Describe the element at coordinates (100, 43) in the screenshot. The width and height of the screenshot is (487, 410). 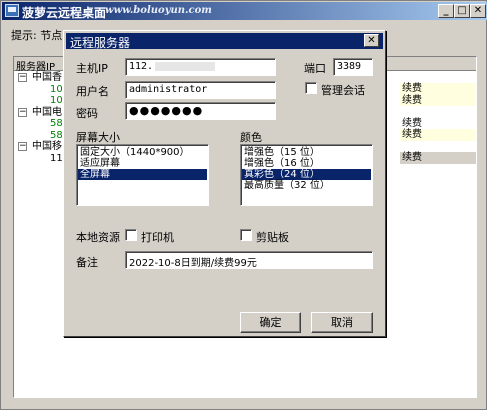
I see `dialog-title: 远程服务器` at that location.